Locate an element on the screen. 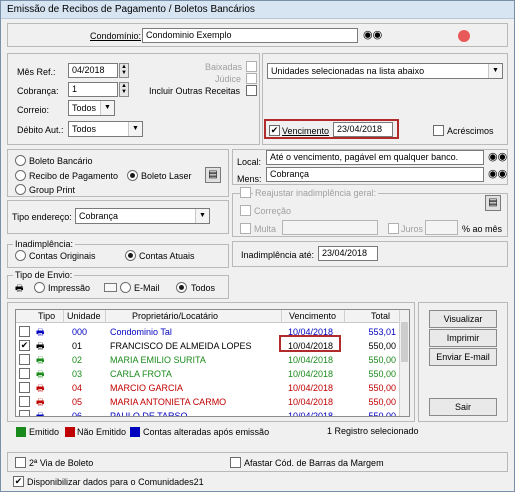 The width and height of the screenshot is (515, 492). correio-select: Todos ▼ is located at coordinates (91, 108).